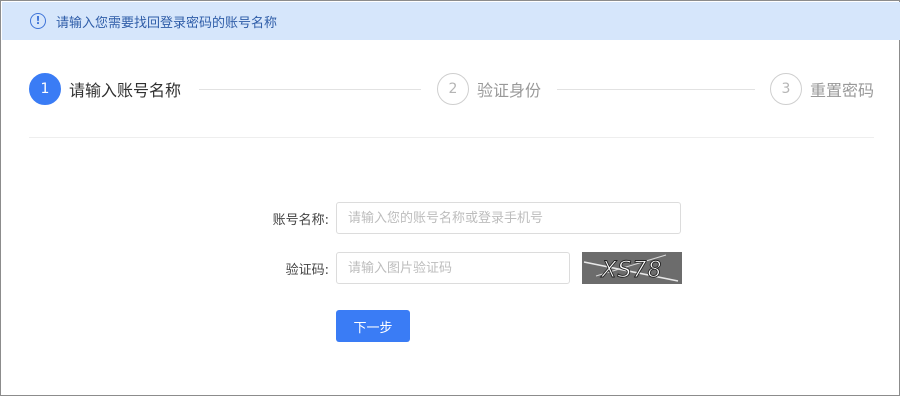 This screenshot has height=396, width=900. What do you see at coordinates (842, 90) in the screenshot?
I see `step-3-label: 重置密码` at bounding box center [842, 90].